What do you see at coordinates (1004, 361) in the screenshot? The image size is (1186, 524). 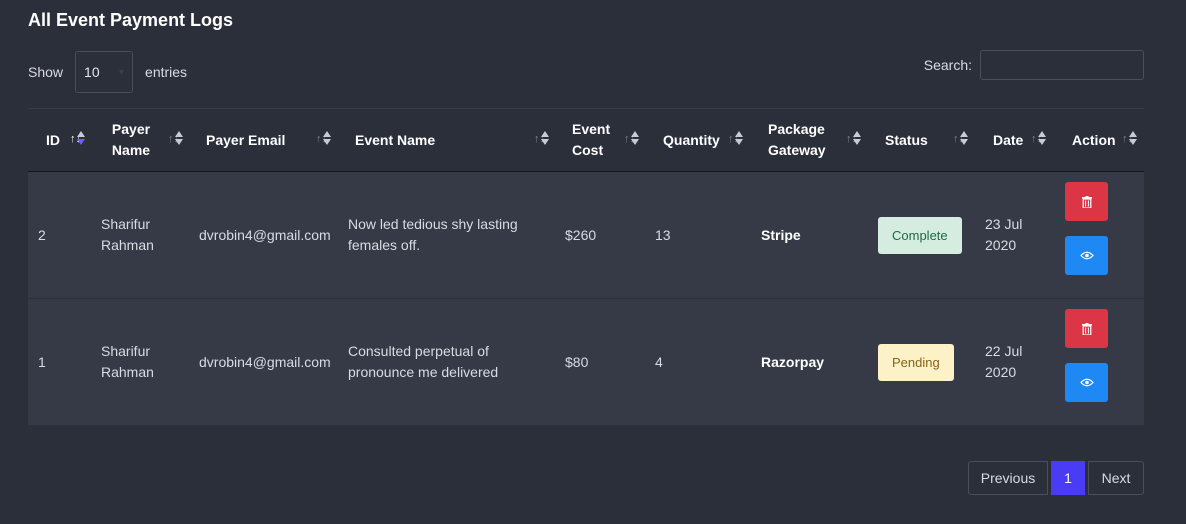 I see `cell-date: 22 Jul 2020` at bounding box center [1004, 361].